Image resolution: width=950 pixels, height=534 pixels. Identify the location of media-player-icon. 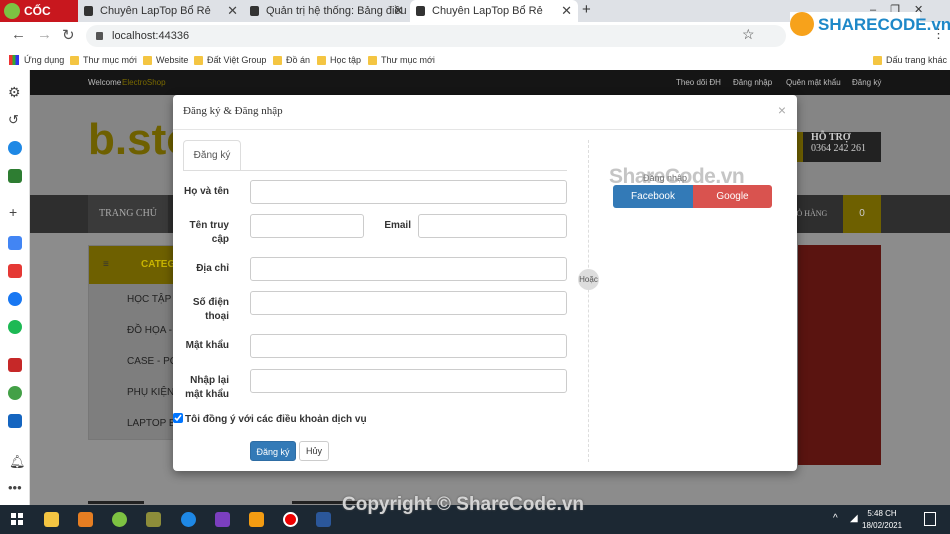
(85, 519).